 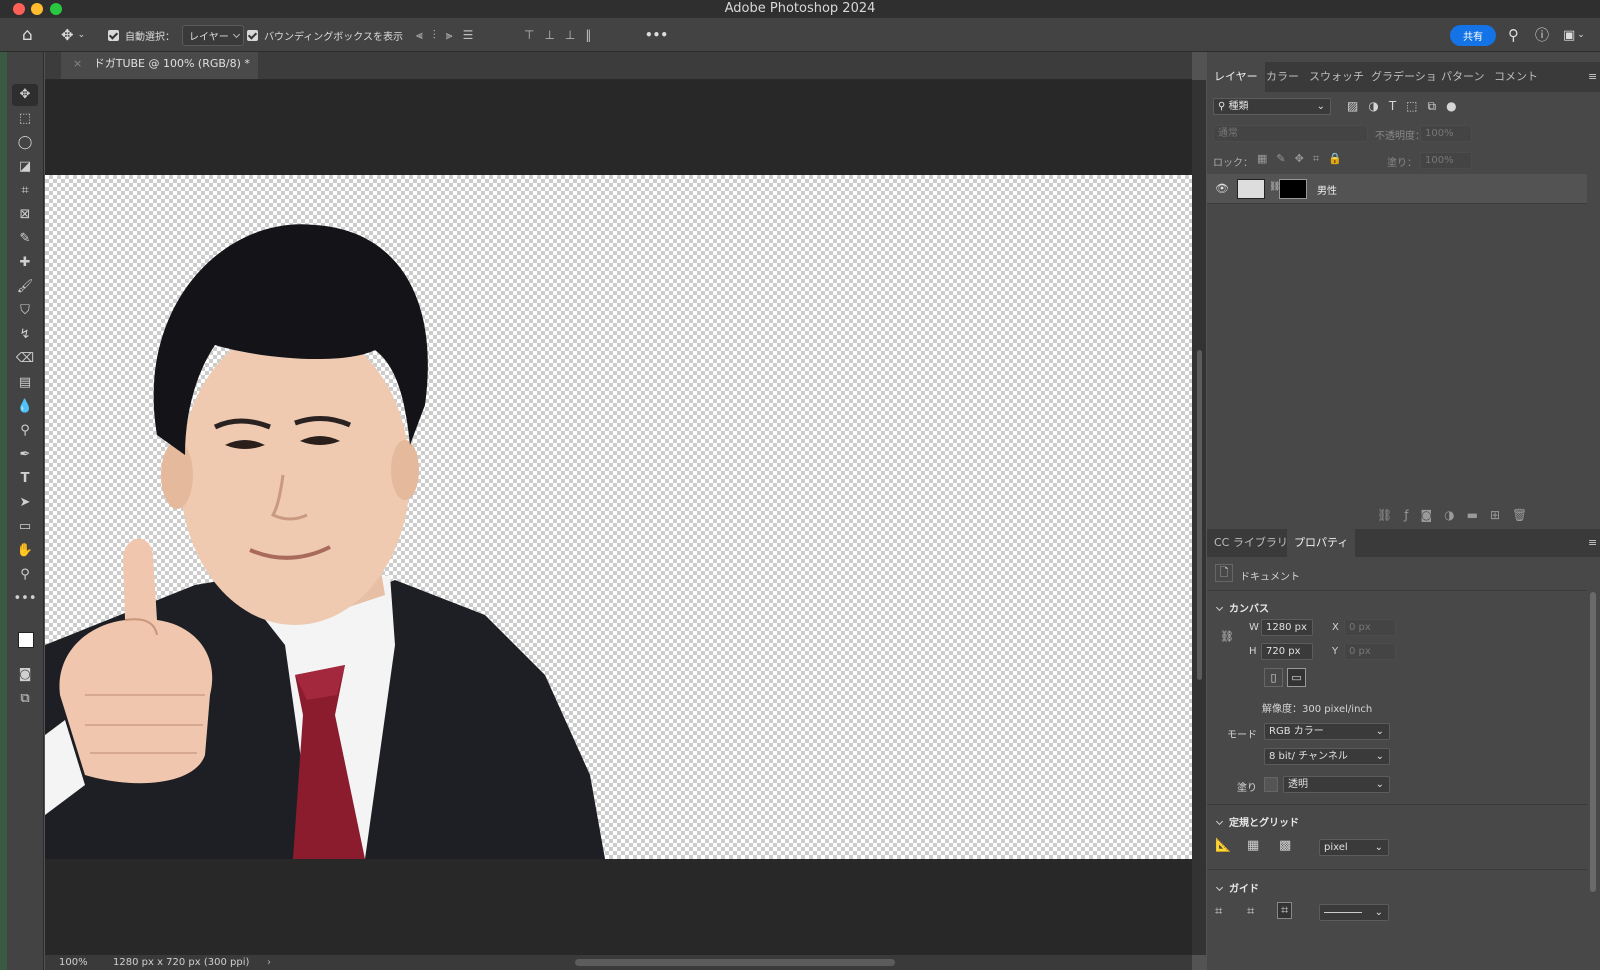 What do you see at coordinates (25, 287) in the screenshot?
I see `brush-tool-icon: 🖌` at bounding box center [25, 287].